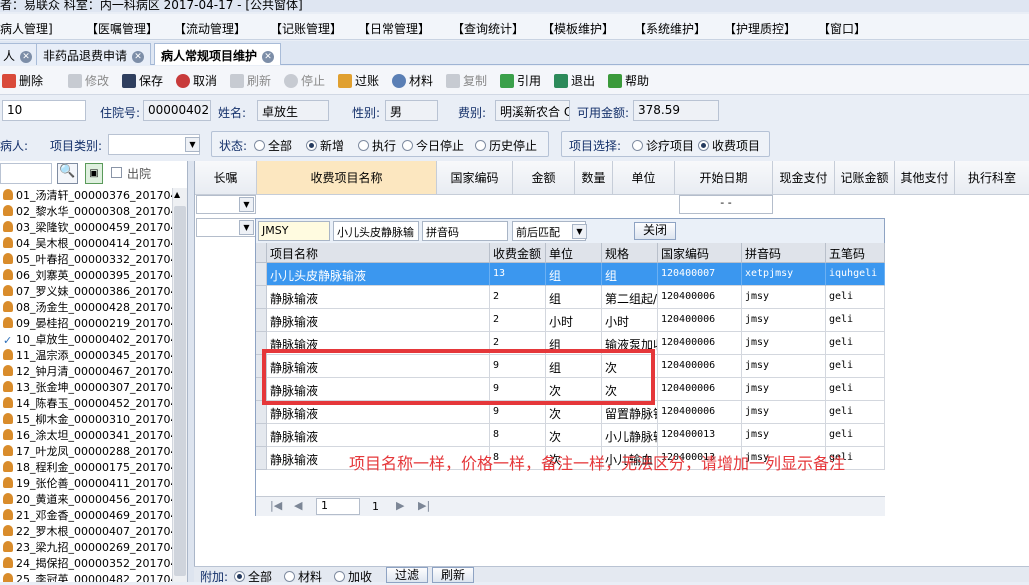 Image resolution: width=1029 pixels, height=585 pixels. Describe the element at coordinates (86, 516) in the screenshot. I see `list-item: 21_邓金香_00000469_201704` at that location.